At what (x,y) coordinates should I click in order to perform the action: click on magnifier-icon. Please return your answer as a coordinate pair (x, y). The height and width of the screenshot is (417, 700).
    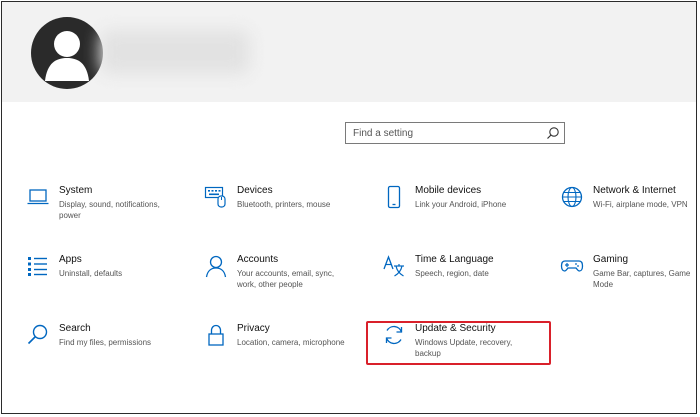
    Looking at the image, I should click on (37, 334).